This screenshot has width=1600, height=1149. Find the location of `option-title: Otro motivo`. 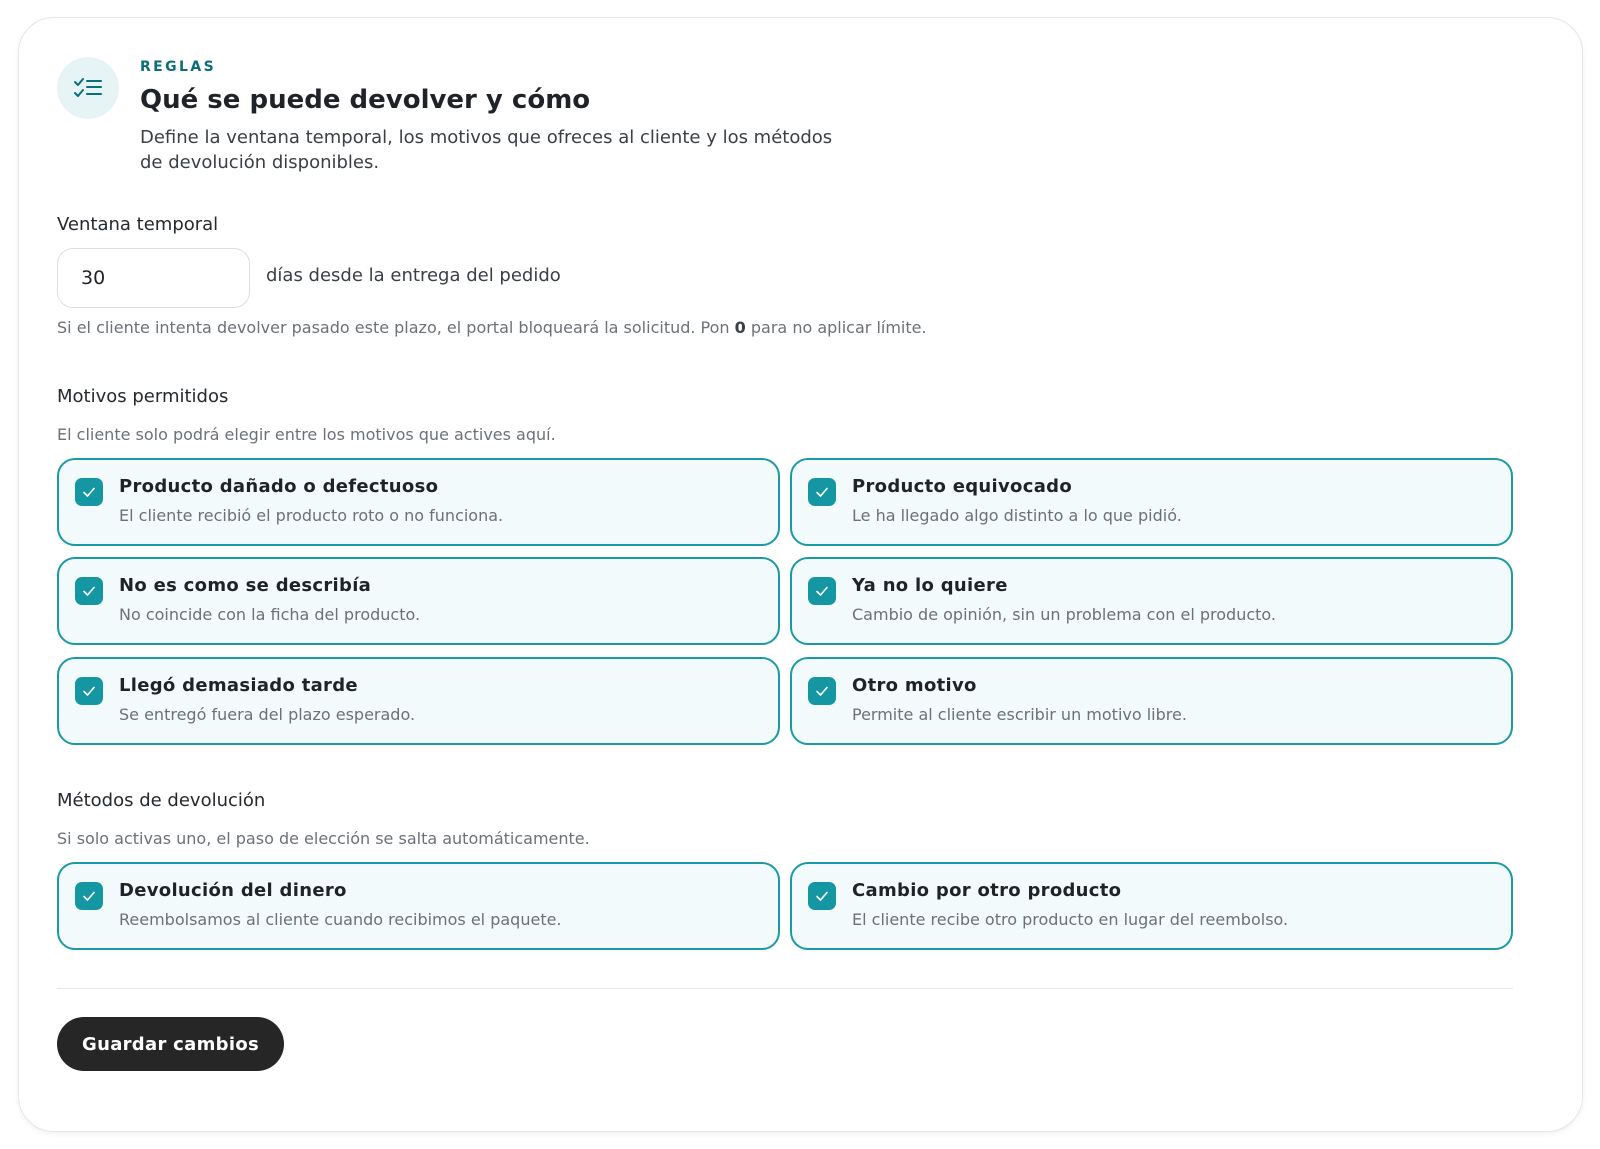

option-title: Otro motivo is located at coordinates (914, 685).